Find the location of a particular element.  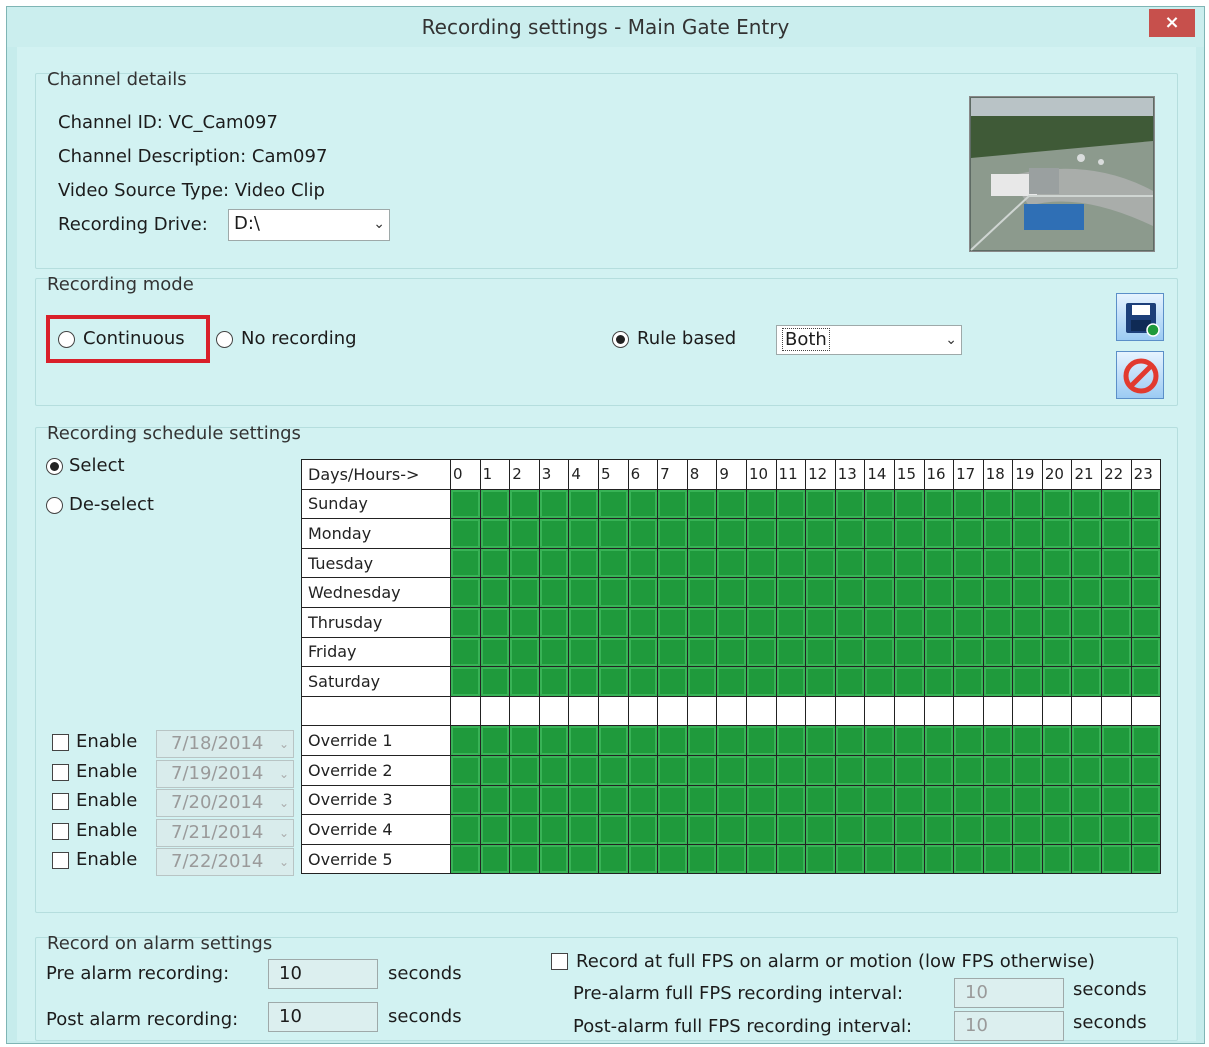

override-date-picker: 7/18/2014 ⌄ is located at coordinates (225, 744).